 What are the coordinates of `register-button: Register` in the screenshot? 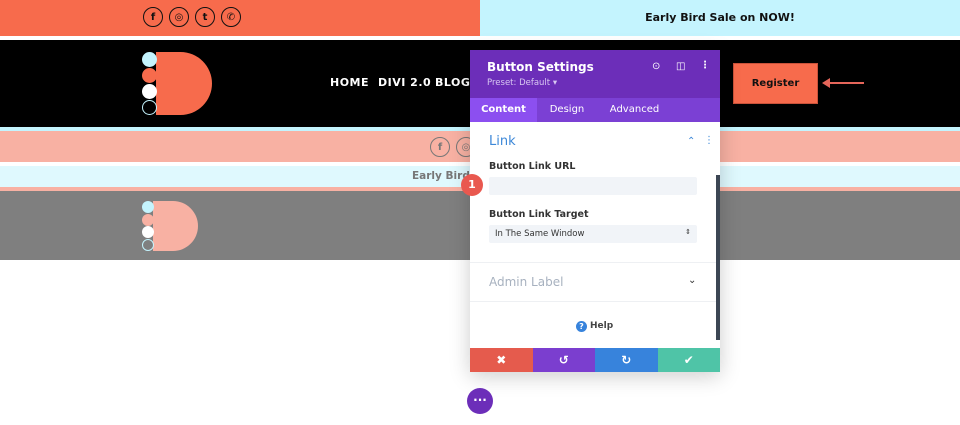 It's located at (775, 83).